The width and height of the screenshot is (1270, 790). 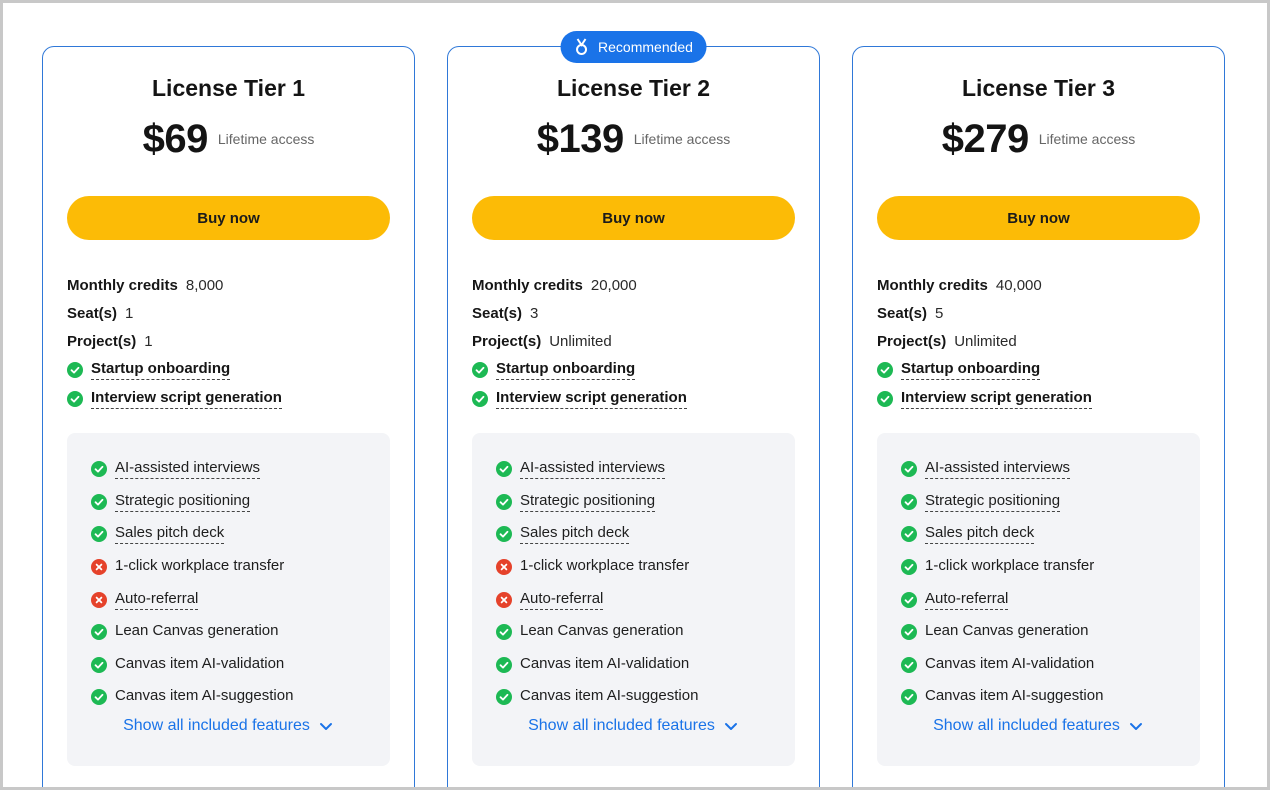 I want to click on recommended-label: Recommended, so click(x=645, y=47).